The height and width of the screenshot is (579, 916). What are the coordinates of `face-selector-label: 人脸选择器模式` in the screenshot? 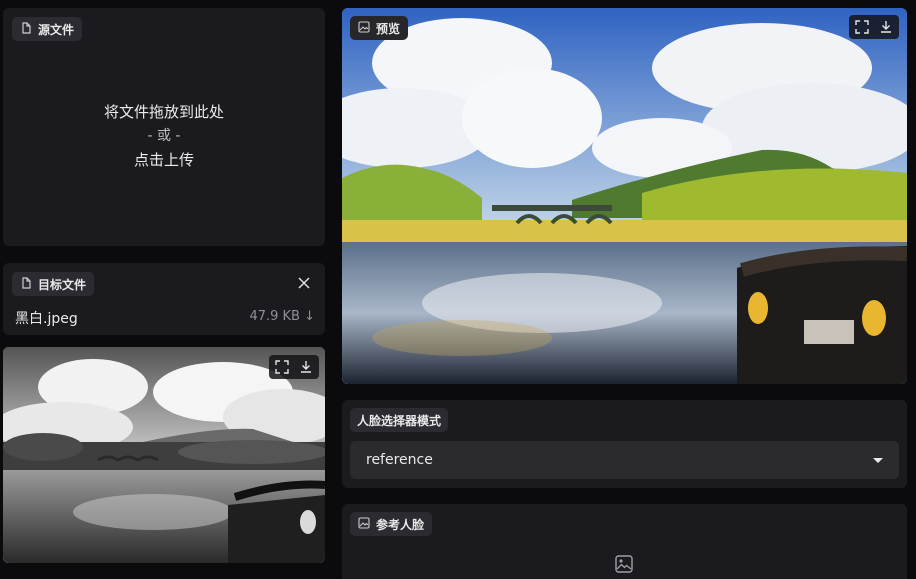 It's located at (399, 420).